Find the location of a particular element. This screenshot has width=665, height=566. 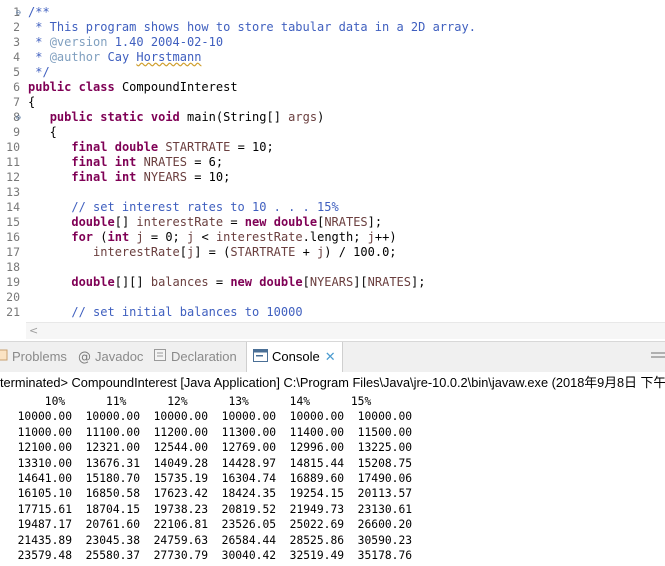

line-number: 4 is located at coordinates (16, 57).